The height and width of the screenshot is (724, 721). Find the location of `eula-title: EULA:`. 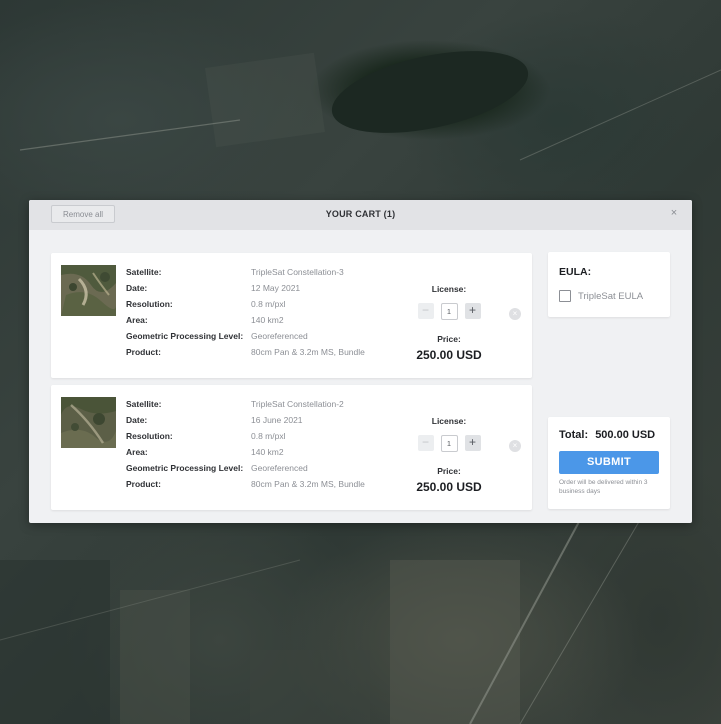

eula-title: EULA: is located at coordinates (575, 272).